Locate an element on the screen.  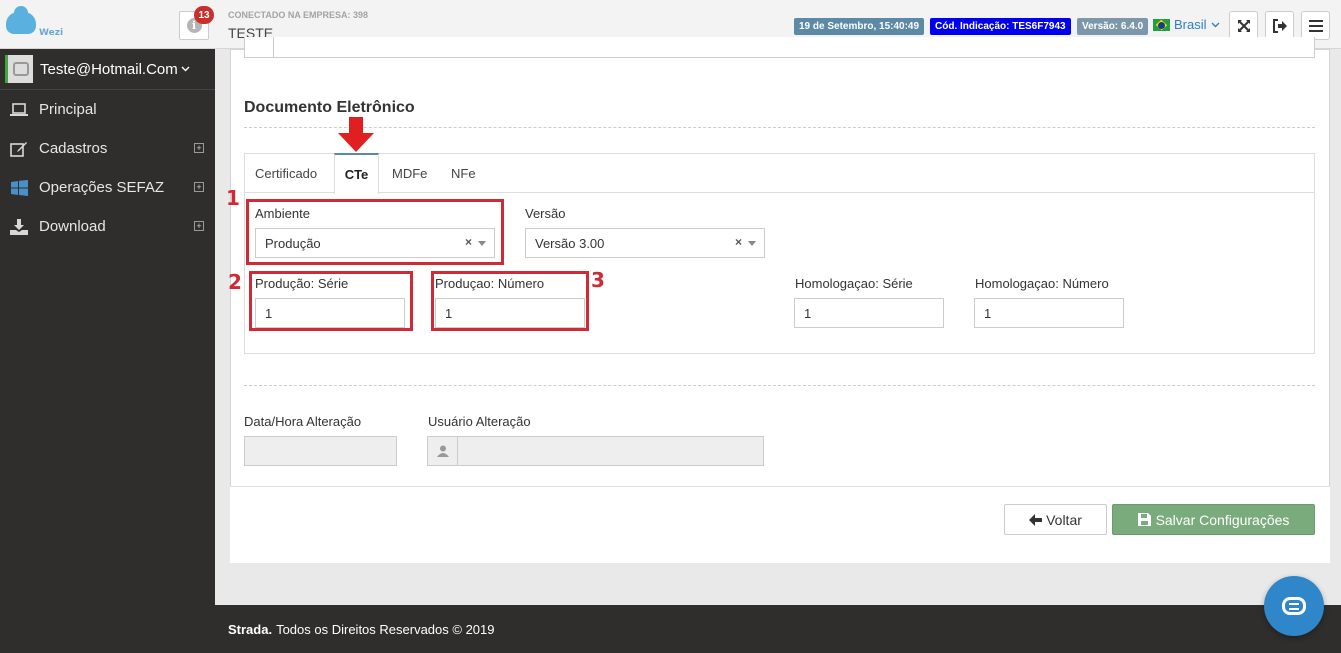
homologacao-numero-label: Homologaçao: Número is located at coordinates (1042, 283).